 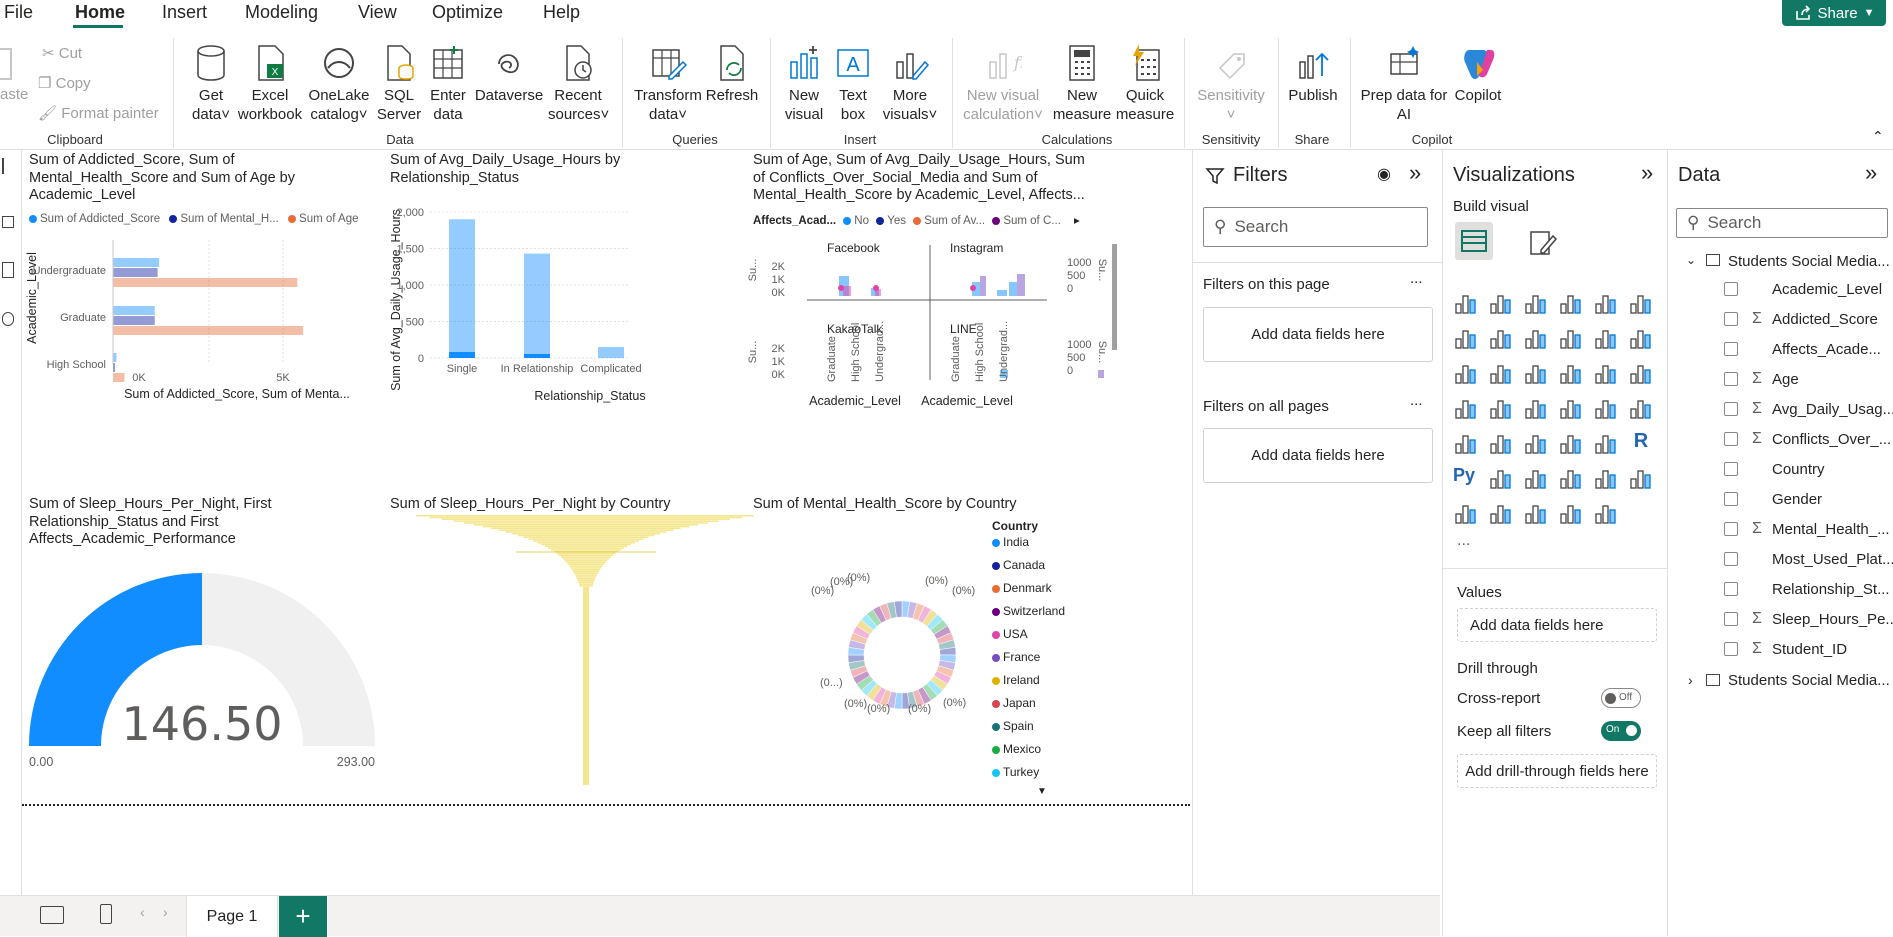 I want to click on slicer-visual-icon, so click(x=1536, y=443).